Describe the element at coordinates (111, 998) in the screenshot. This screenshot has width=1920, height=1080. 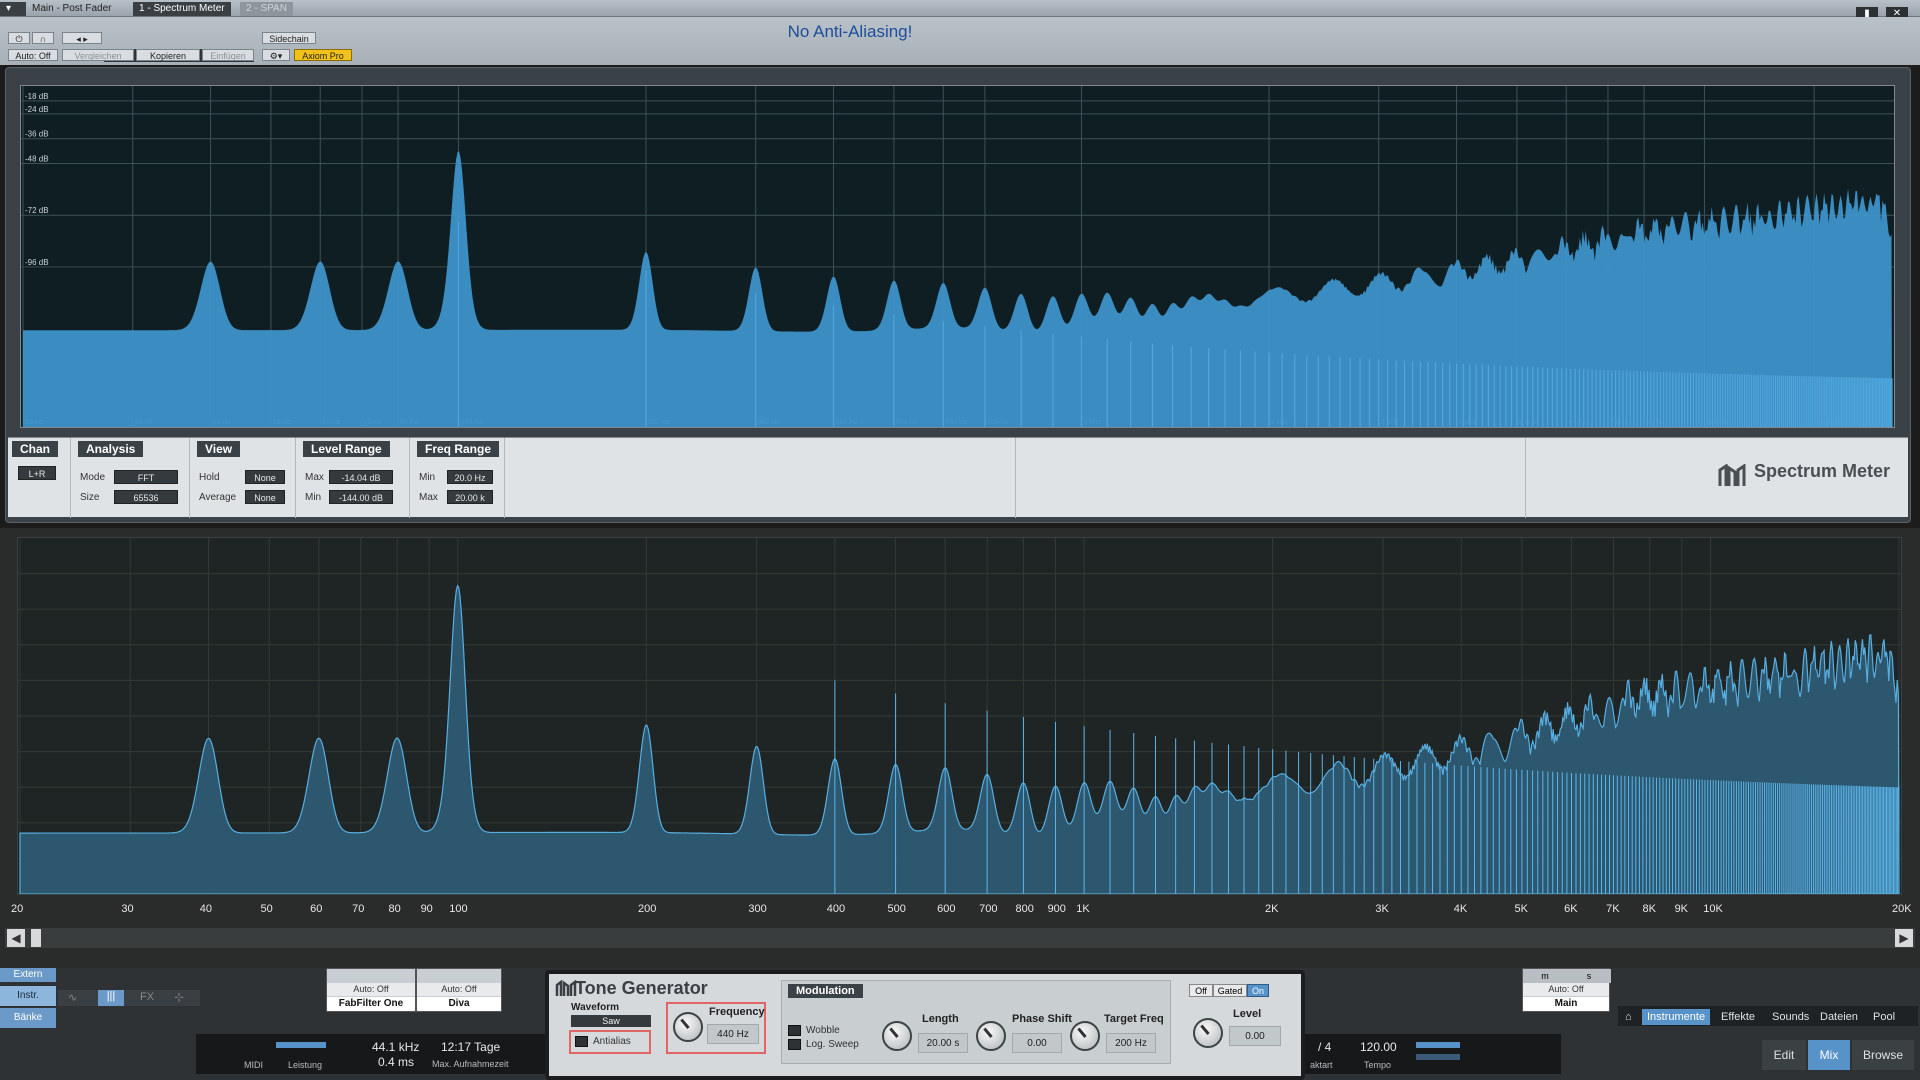
I see `fader-view-icon: |||` at that location.